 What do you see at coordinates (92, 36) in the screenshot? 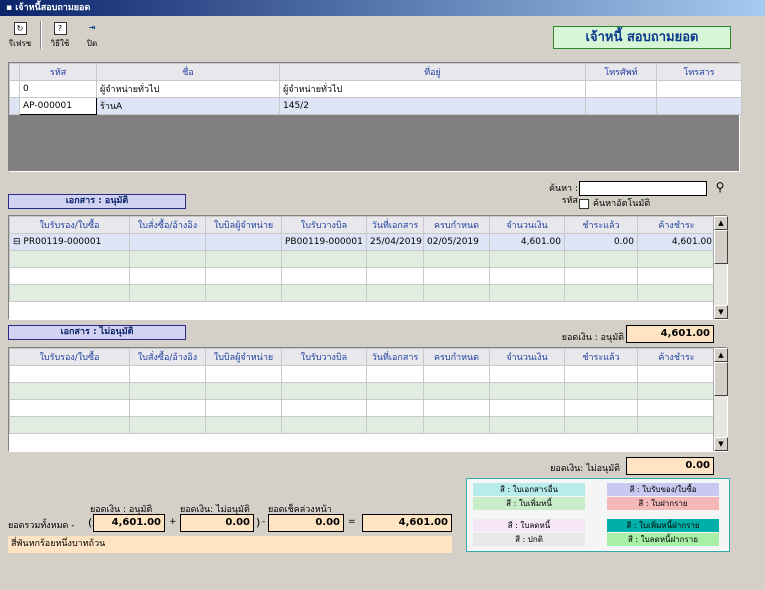
I see `close-button: ⇥ ปิด` at bounding box center [92, 36].